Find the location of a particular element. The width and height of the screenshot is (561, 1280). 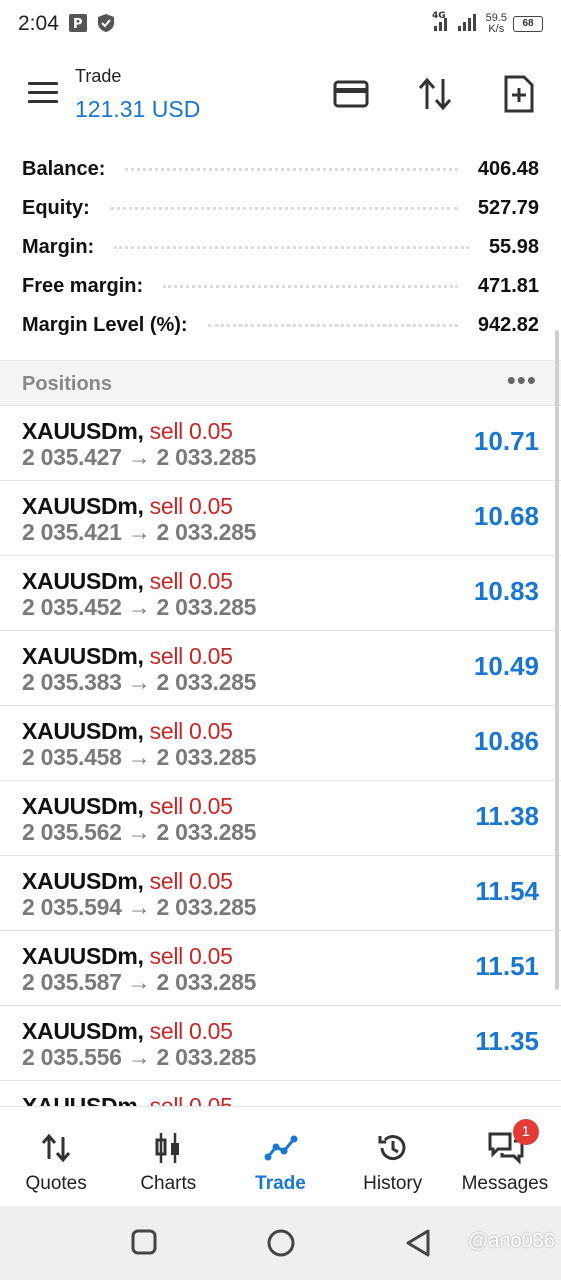

position-prices: 2 035.421 → 2 033.285 is located at coordinates (139, 532).